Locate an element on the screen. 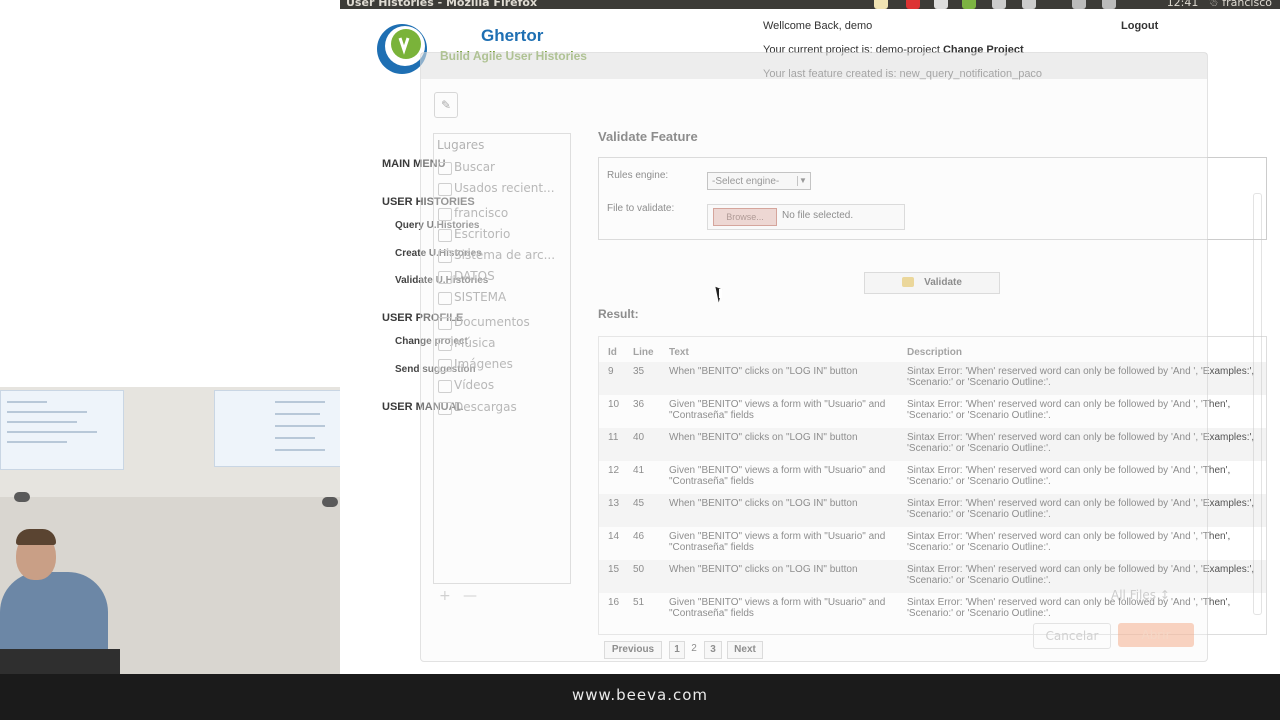  presenter-video is located at coordinates (170, 530).